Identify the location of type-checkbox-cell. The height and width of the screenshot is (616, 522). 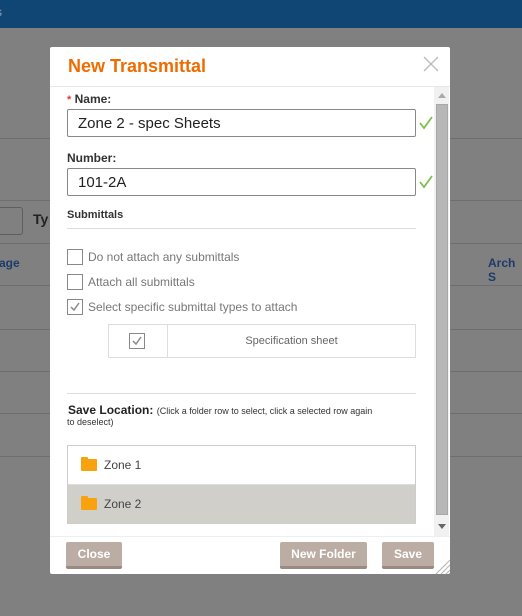
(138, 341).